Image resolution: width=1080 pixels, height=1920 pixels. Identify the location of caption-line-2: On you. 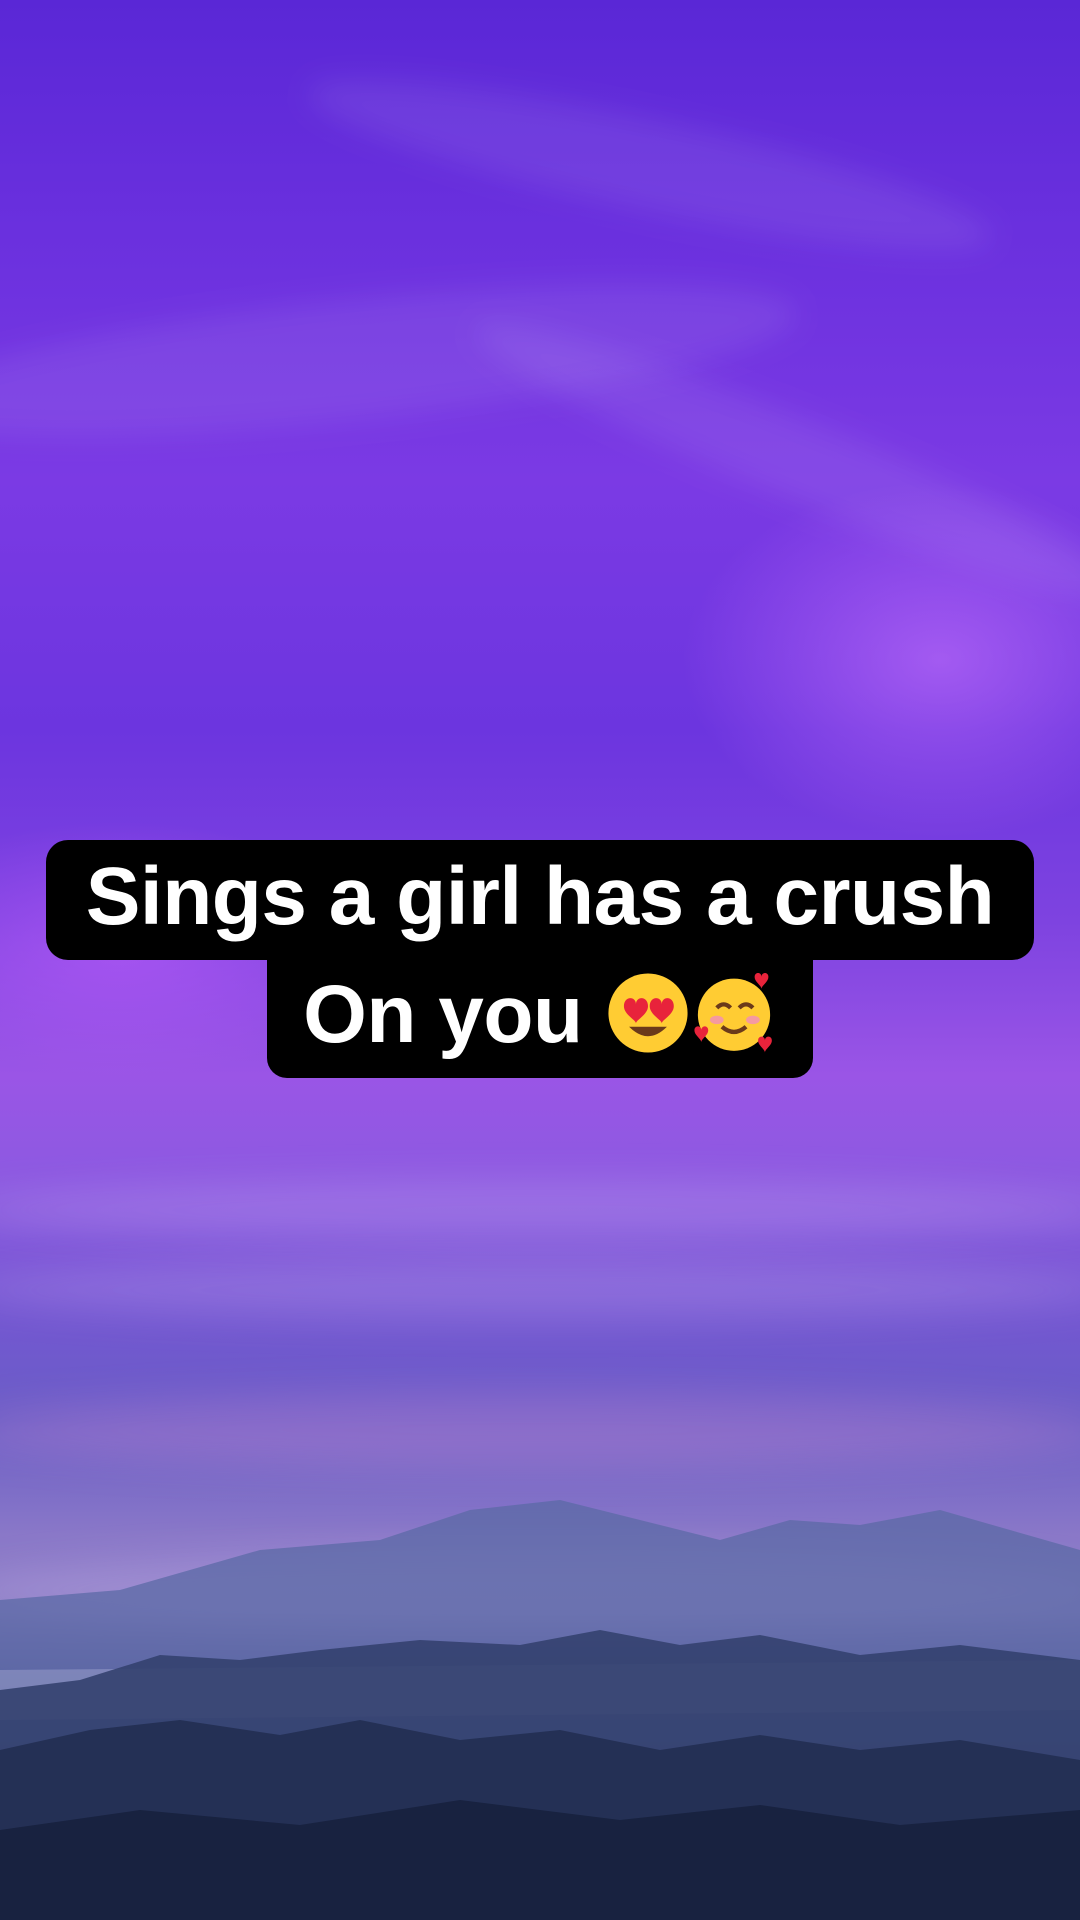
(540, 1019).